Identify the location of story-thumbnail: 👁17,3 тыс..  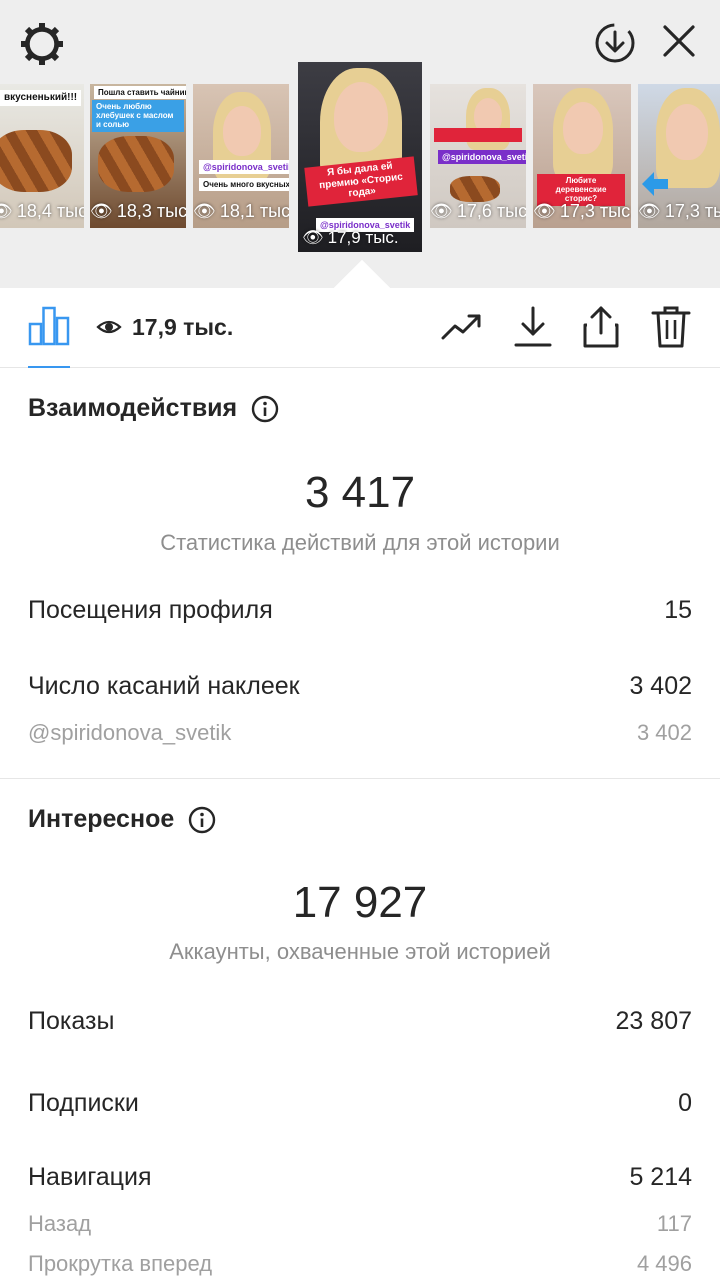
(679, 156).